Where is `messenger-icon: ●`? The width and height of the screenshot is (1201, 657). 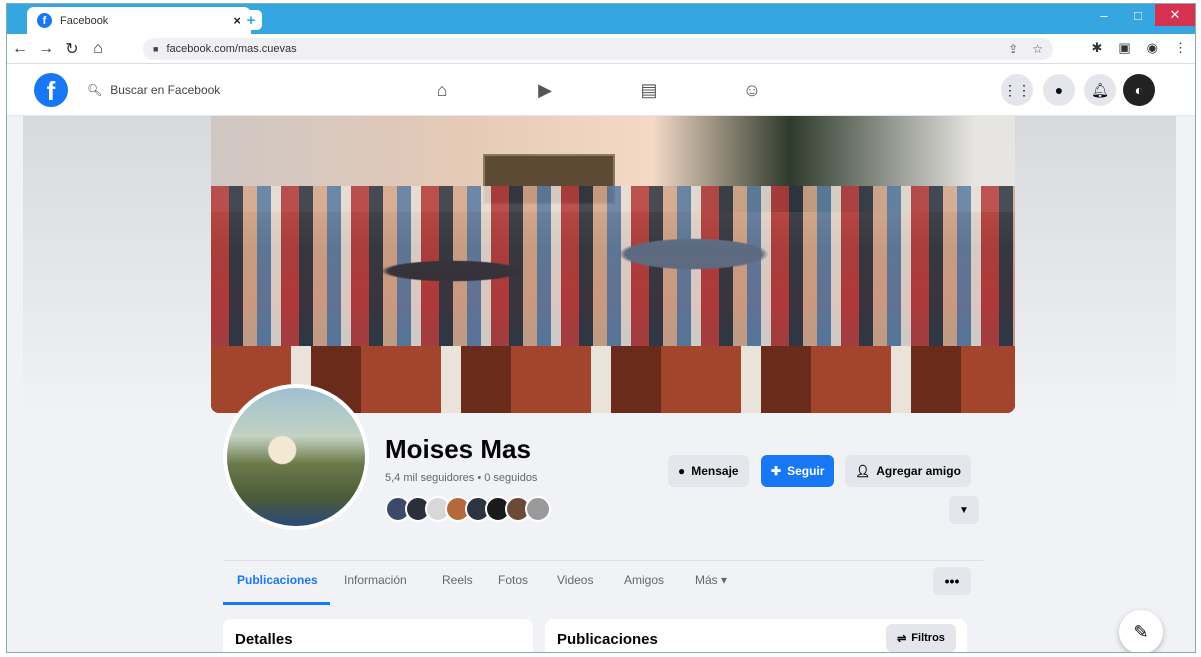
messenger-icon: ● is located at coordinates (1059, 90).